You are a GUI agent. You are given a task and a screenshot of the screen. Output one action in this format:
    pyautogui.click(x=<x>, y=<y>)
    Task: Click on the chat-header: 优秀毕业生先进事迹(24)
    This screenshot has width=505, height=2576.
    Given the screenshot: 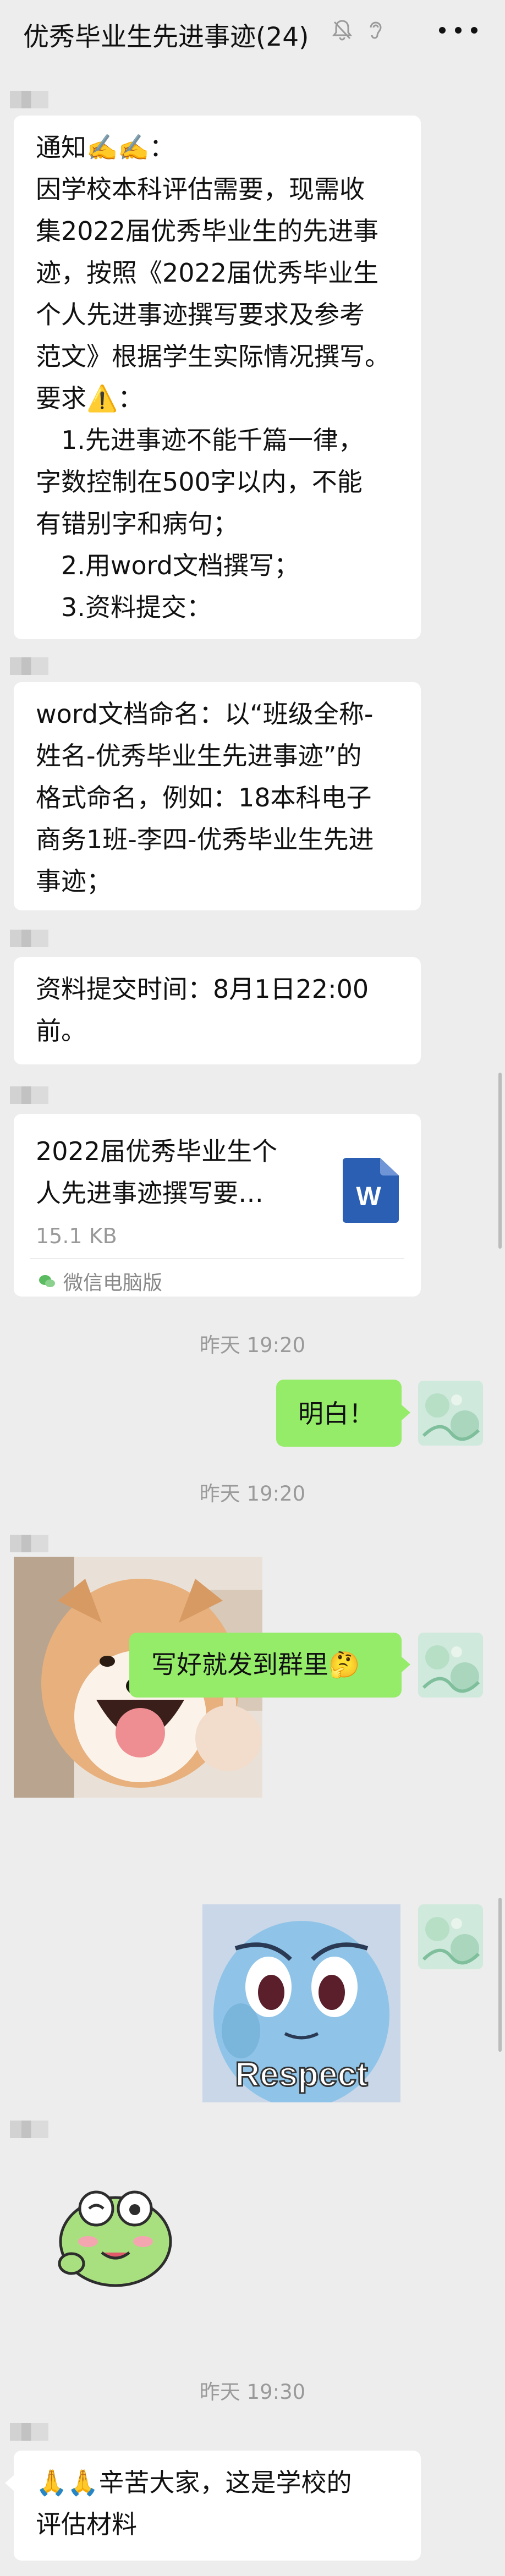 What is the action you would take?
    pyautogui.click(x=252, y=34)
    